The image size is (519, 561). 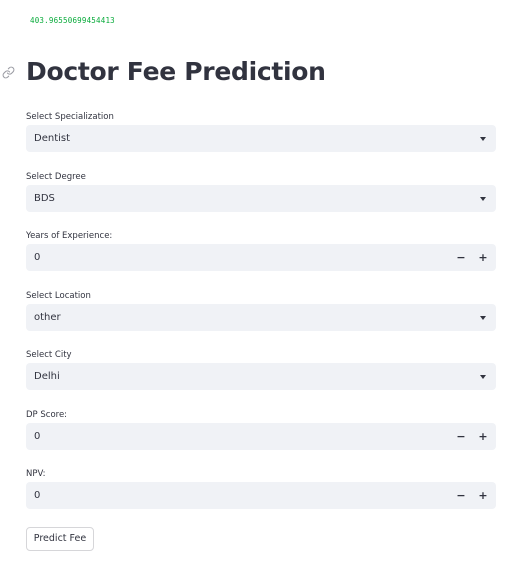 I want to click on city-value: Delhi, so click(x=47, y=376).